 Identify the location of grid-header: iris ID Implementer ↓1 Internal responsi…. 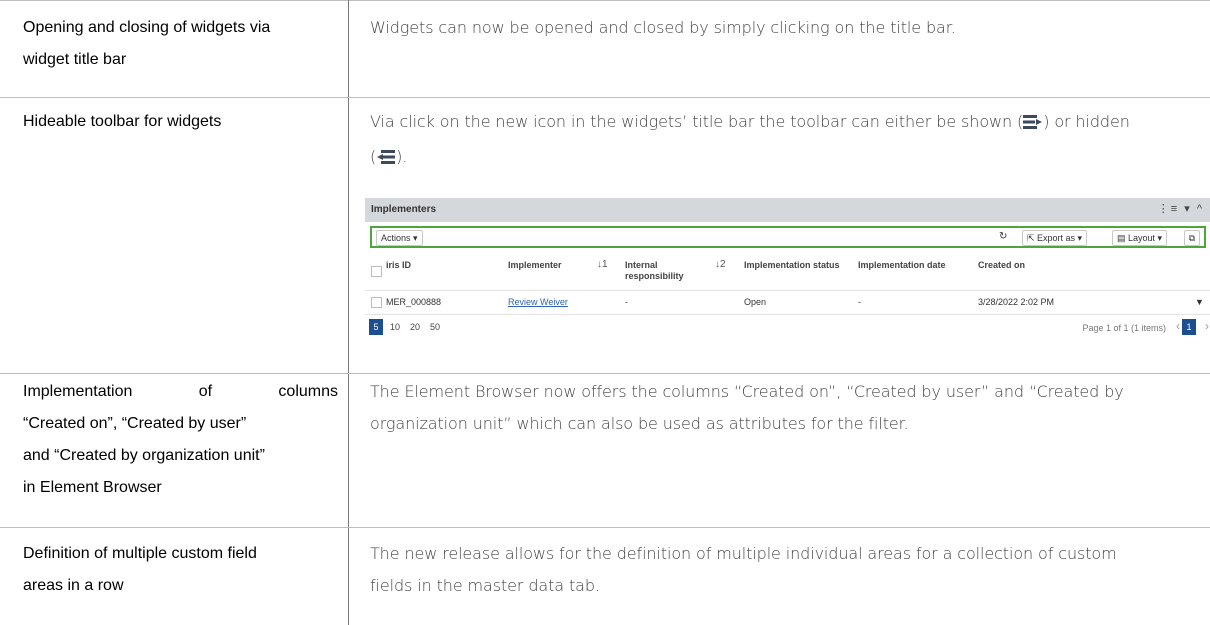
(787, 272).